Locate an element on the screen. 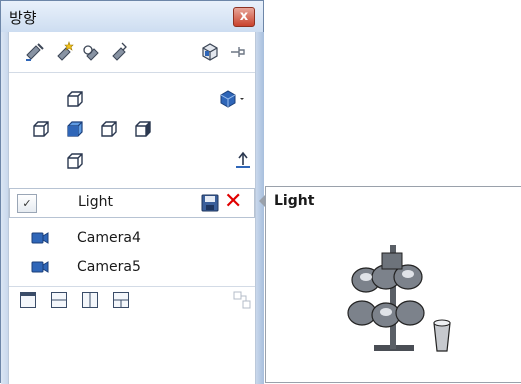  saved-view-edit-row: ✓ Light ✕ is located at coordinates (132, 203).